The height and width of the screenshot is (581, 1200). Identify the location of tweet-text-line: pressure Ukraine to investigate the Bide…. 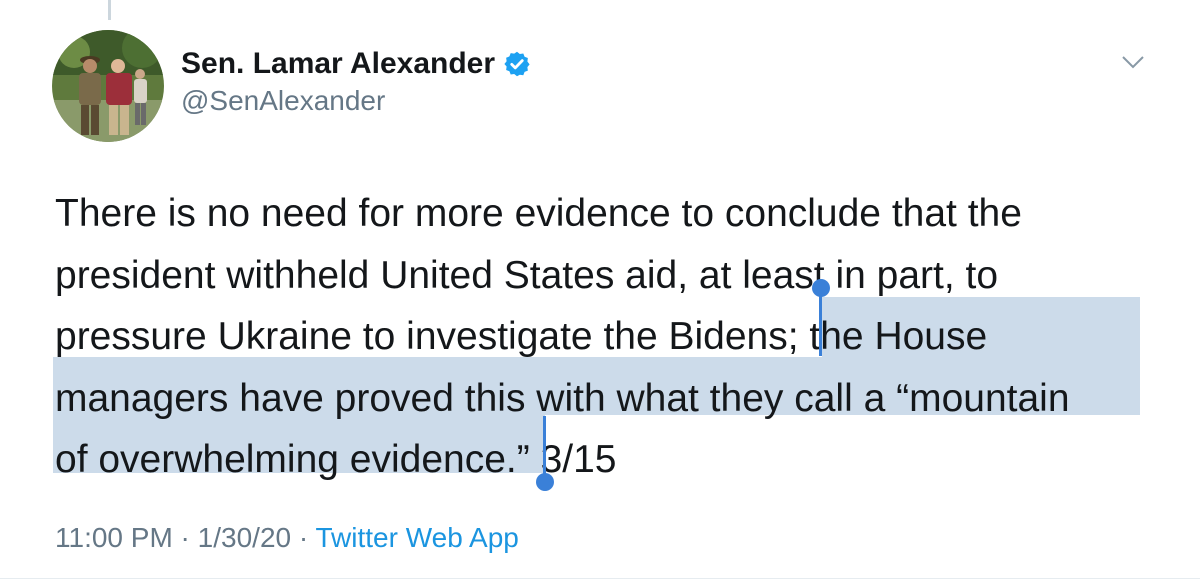
(605, 337).